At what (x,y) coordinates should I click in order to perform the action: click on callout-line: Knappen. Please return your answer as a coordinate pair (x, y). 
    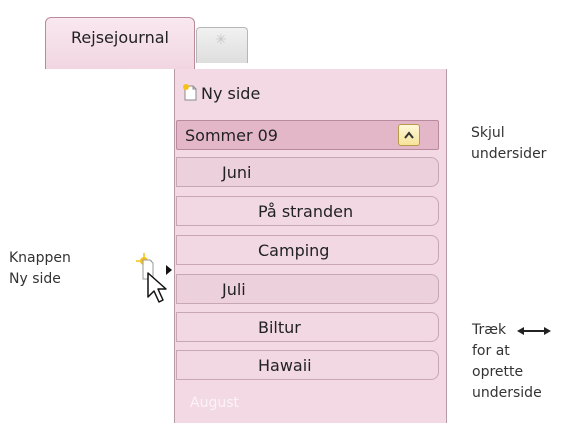
    Looking at the image, I should click on (40, 258).